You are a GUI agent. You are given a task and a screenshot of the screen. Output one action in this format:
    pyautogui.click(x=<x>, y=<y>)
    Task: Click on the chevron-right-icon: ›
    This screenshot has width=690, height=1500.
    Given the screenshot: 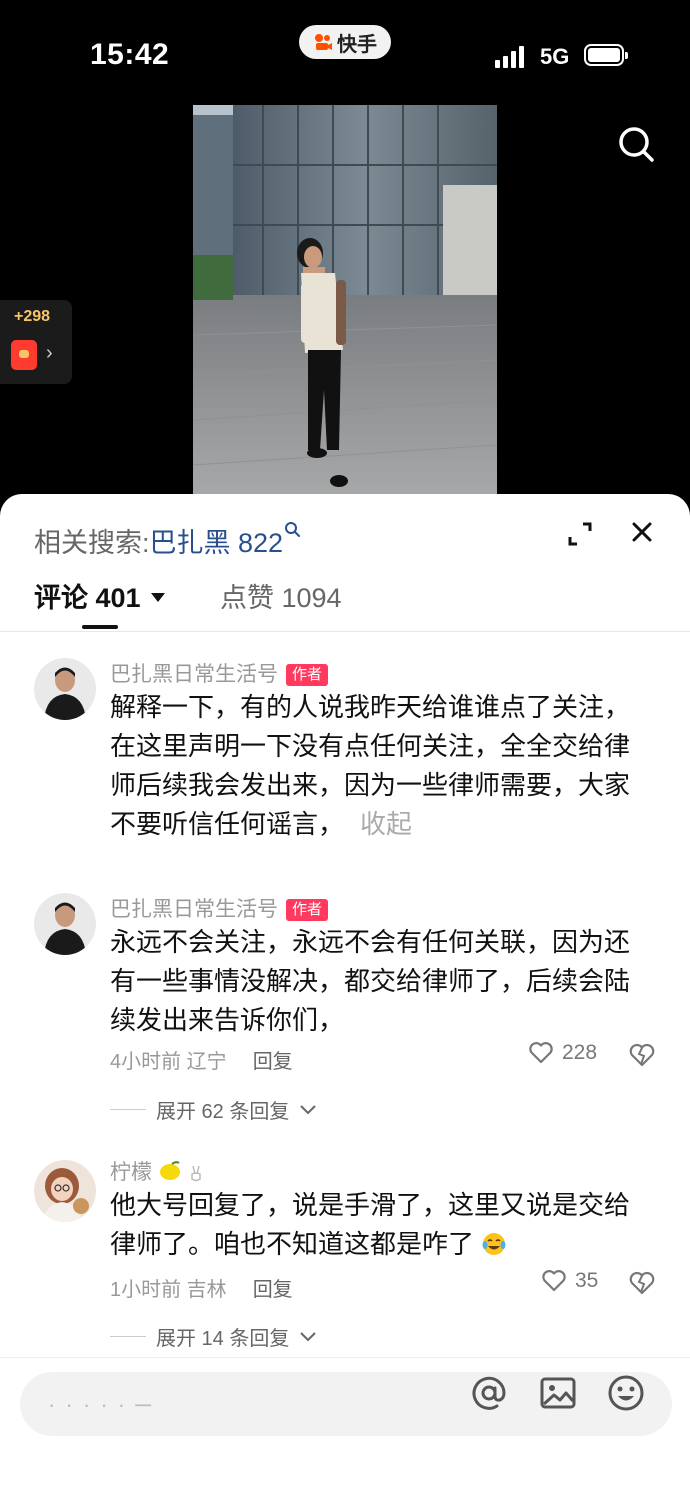 What is the action you would take?
    pyautogui.click(x=49, y=353)
    